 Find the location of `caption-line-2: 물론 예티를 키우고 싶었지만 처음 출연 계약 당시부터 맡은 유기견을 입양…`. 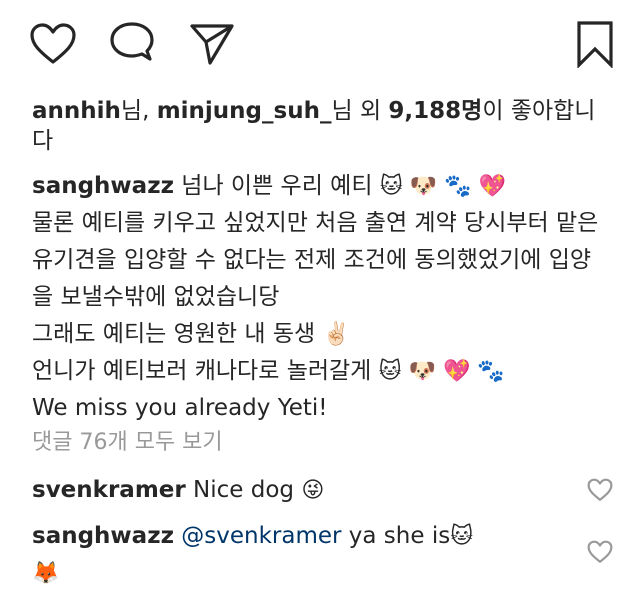

caption-line-2: 물론 예티를 키우고 싶었지만 처음 출연 계약 당시부터 맡은 유기견을 입양… is located at coordinates (315, 260).